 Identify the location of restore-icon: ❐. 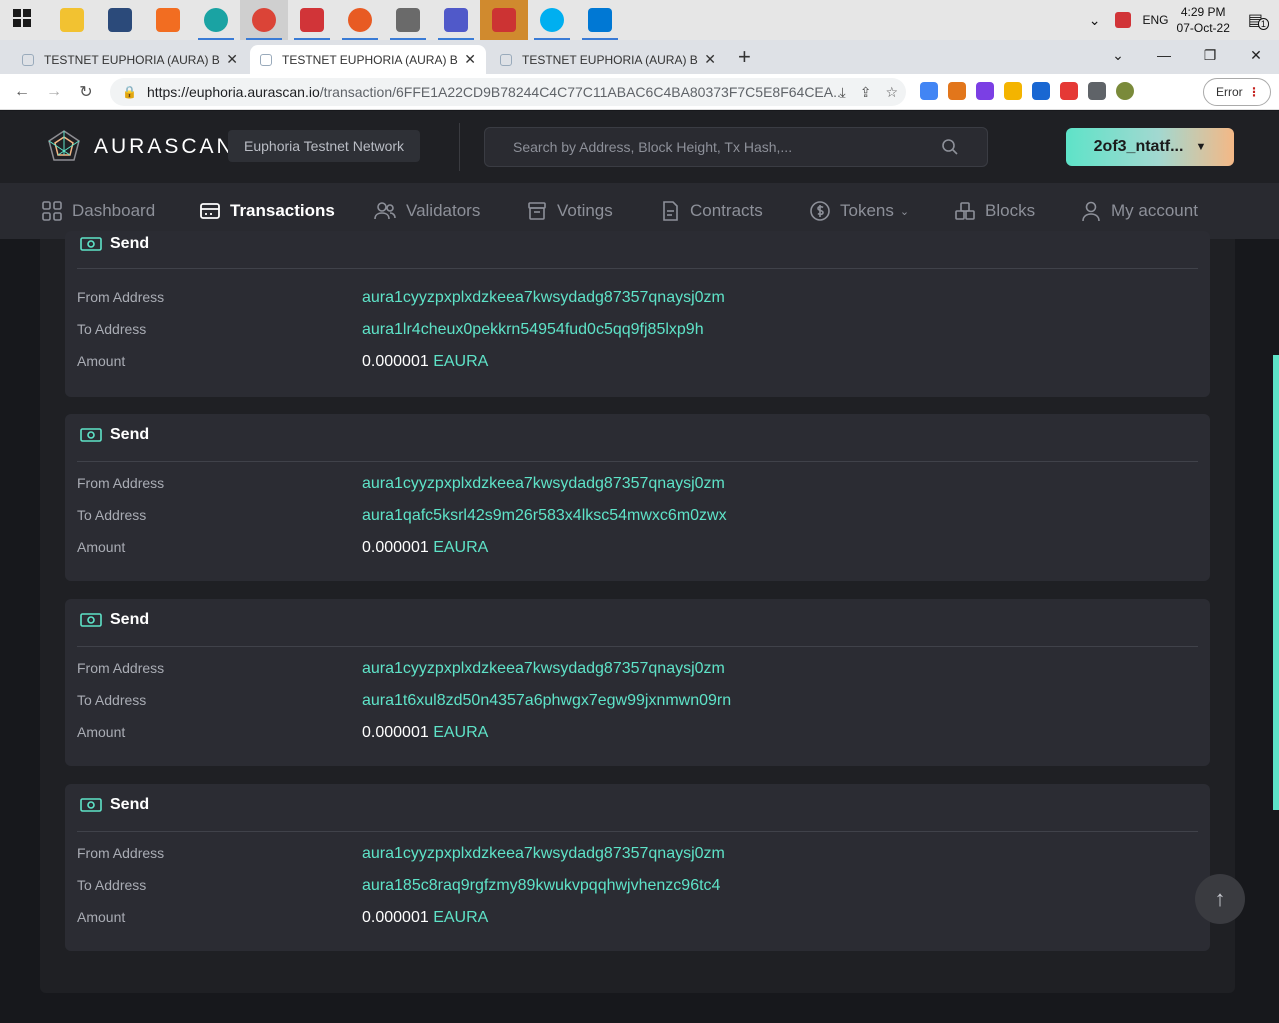
(1210, 55).